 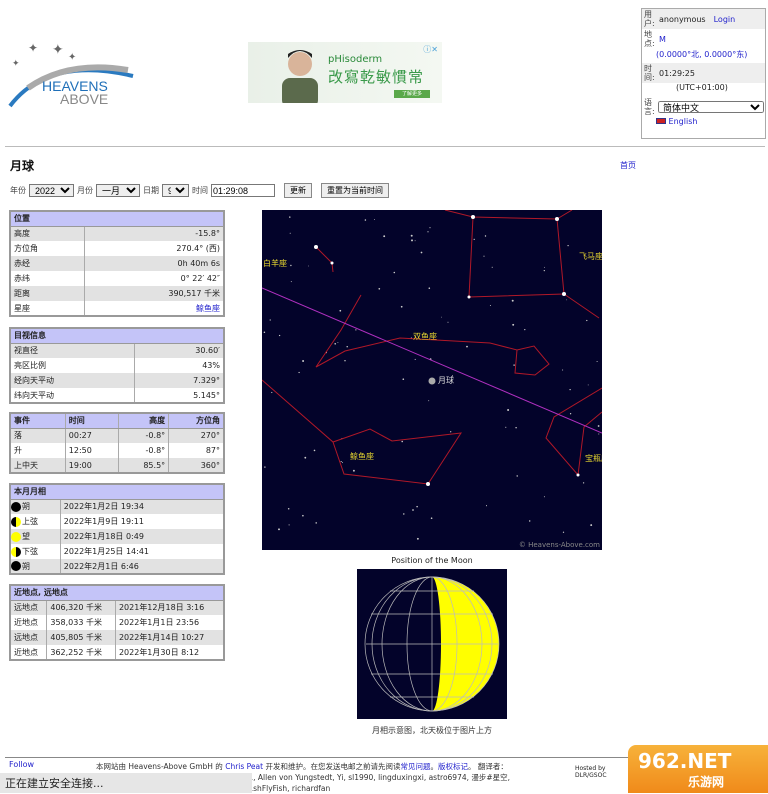 I want to click on apsis-cell: 2022年1月14日 10:27, so click(x=170, y=637).